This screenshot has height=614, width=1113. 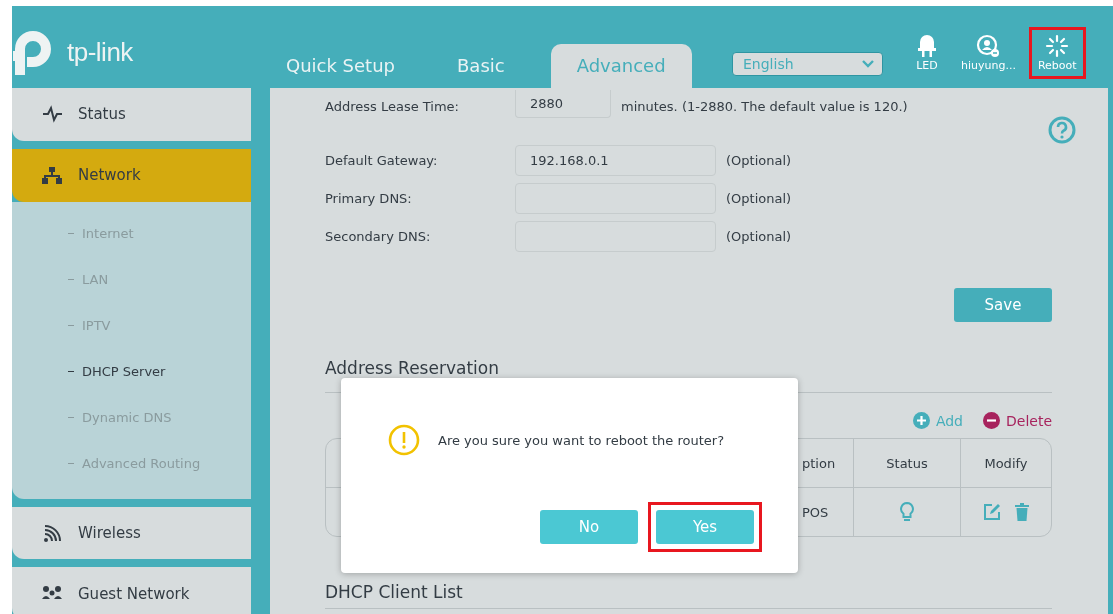 I want to click on submenu-item: IPTV, so click(x=96, y=325).